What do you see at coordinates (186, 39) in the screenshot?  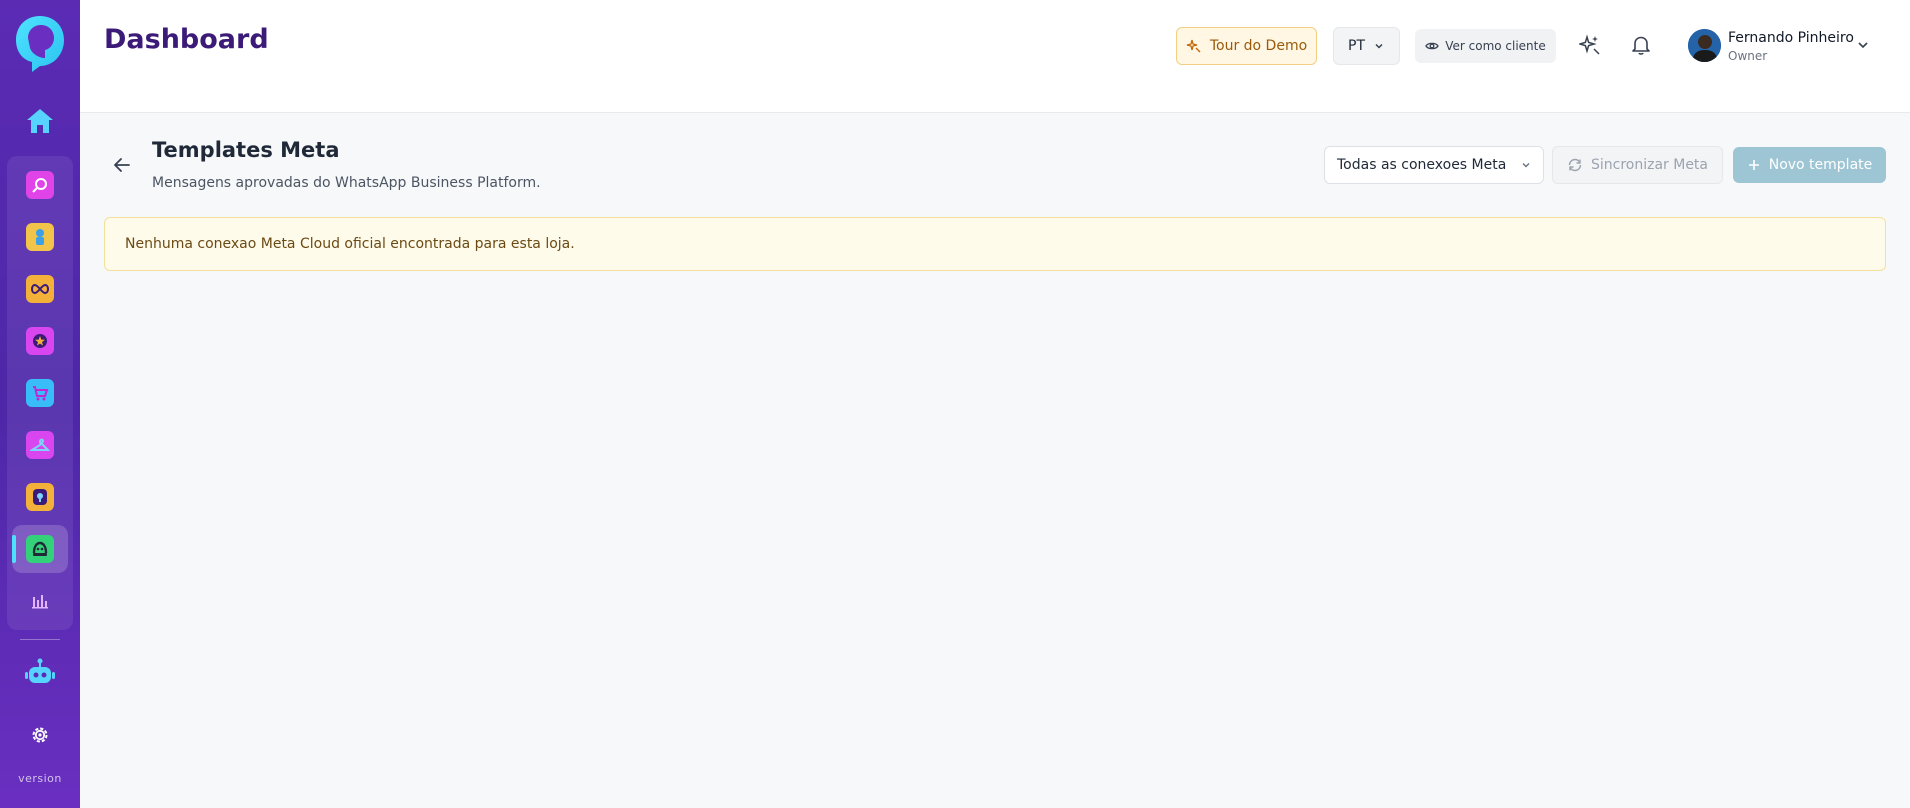 I see `page-title: Dashboard` at bounding box center [186, 39].